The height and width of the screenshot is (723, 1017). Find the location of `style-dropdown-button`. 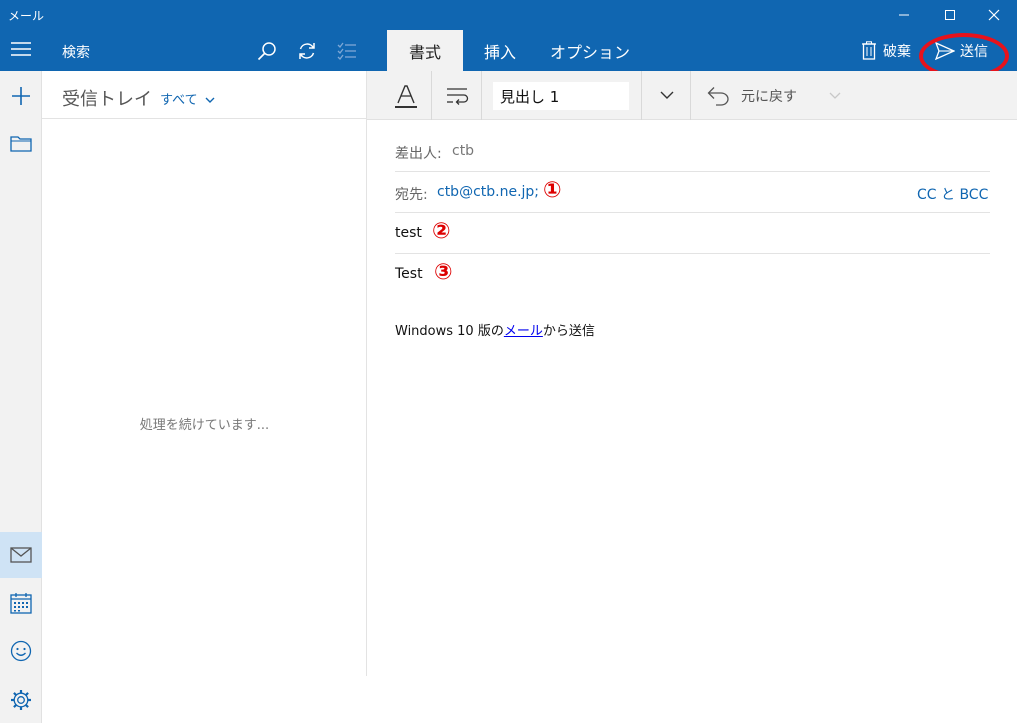

style-dropdown-button is located at coordinates (667, 95).